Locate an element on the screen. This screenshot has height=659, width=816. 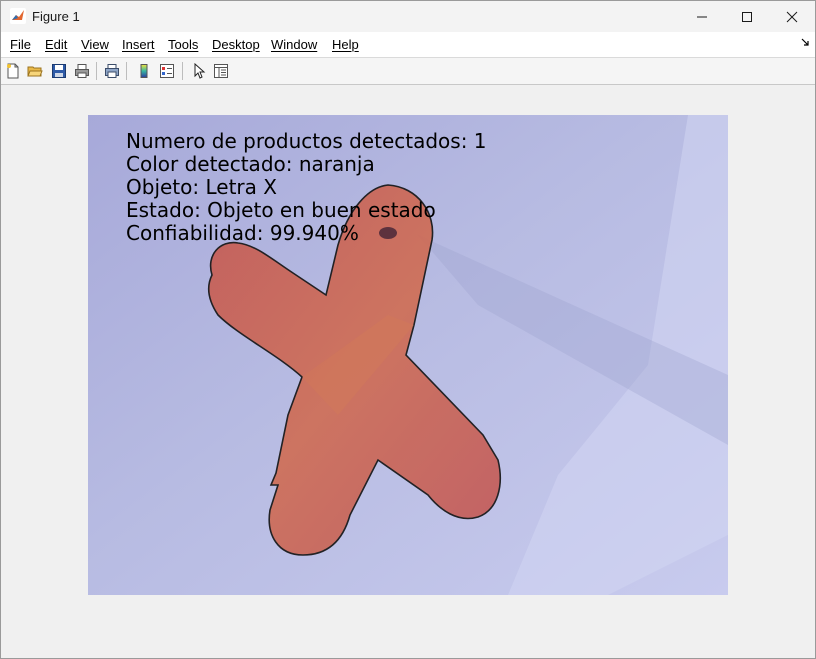
menu-tools: Tools is located at coordinates (183, 44).